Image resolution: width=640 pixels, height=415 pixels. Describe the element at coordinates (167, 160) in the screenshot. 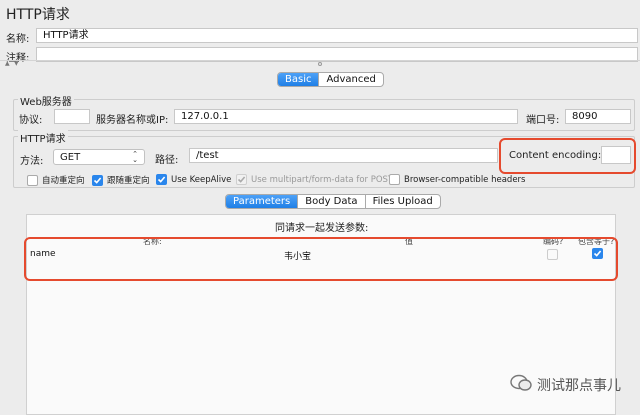

I see `path-label: 路径:` at that location.